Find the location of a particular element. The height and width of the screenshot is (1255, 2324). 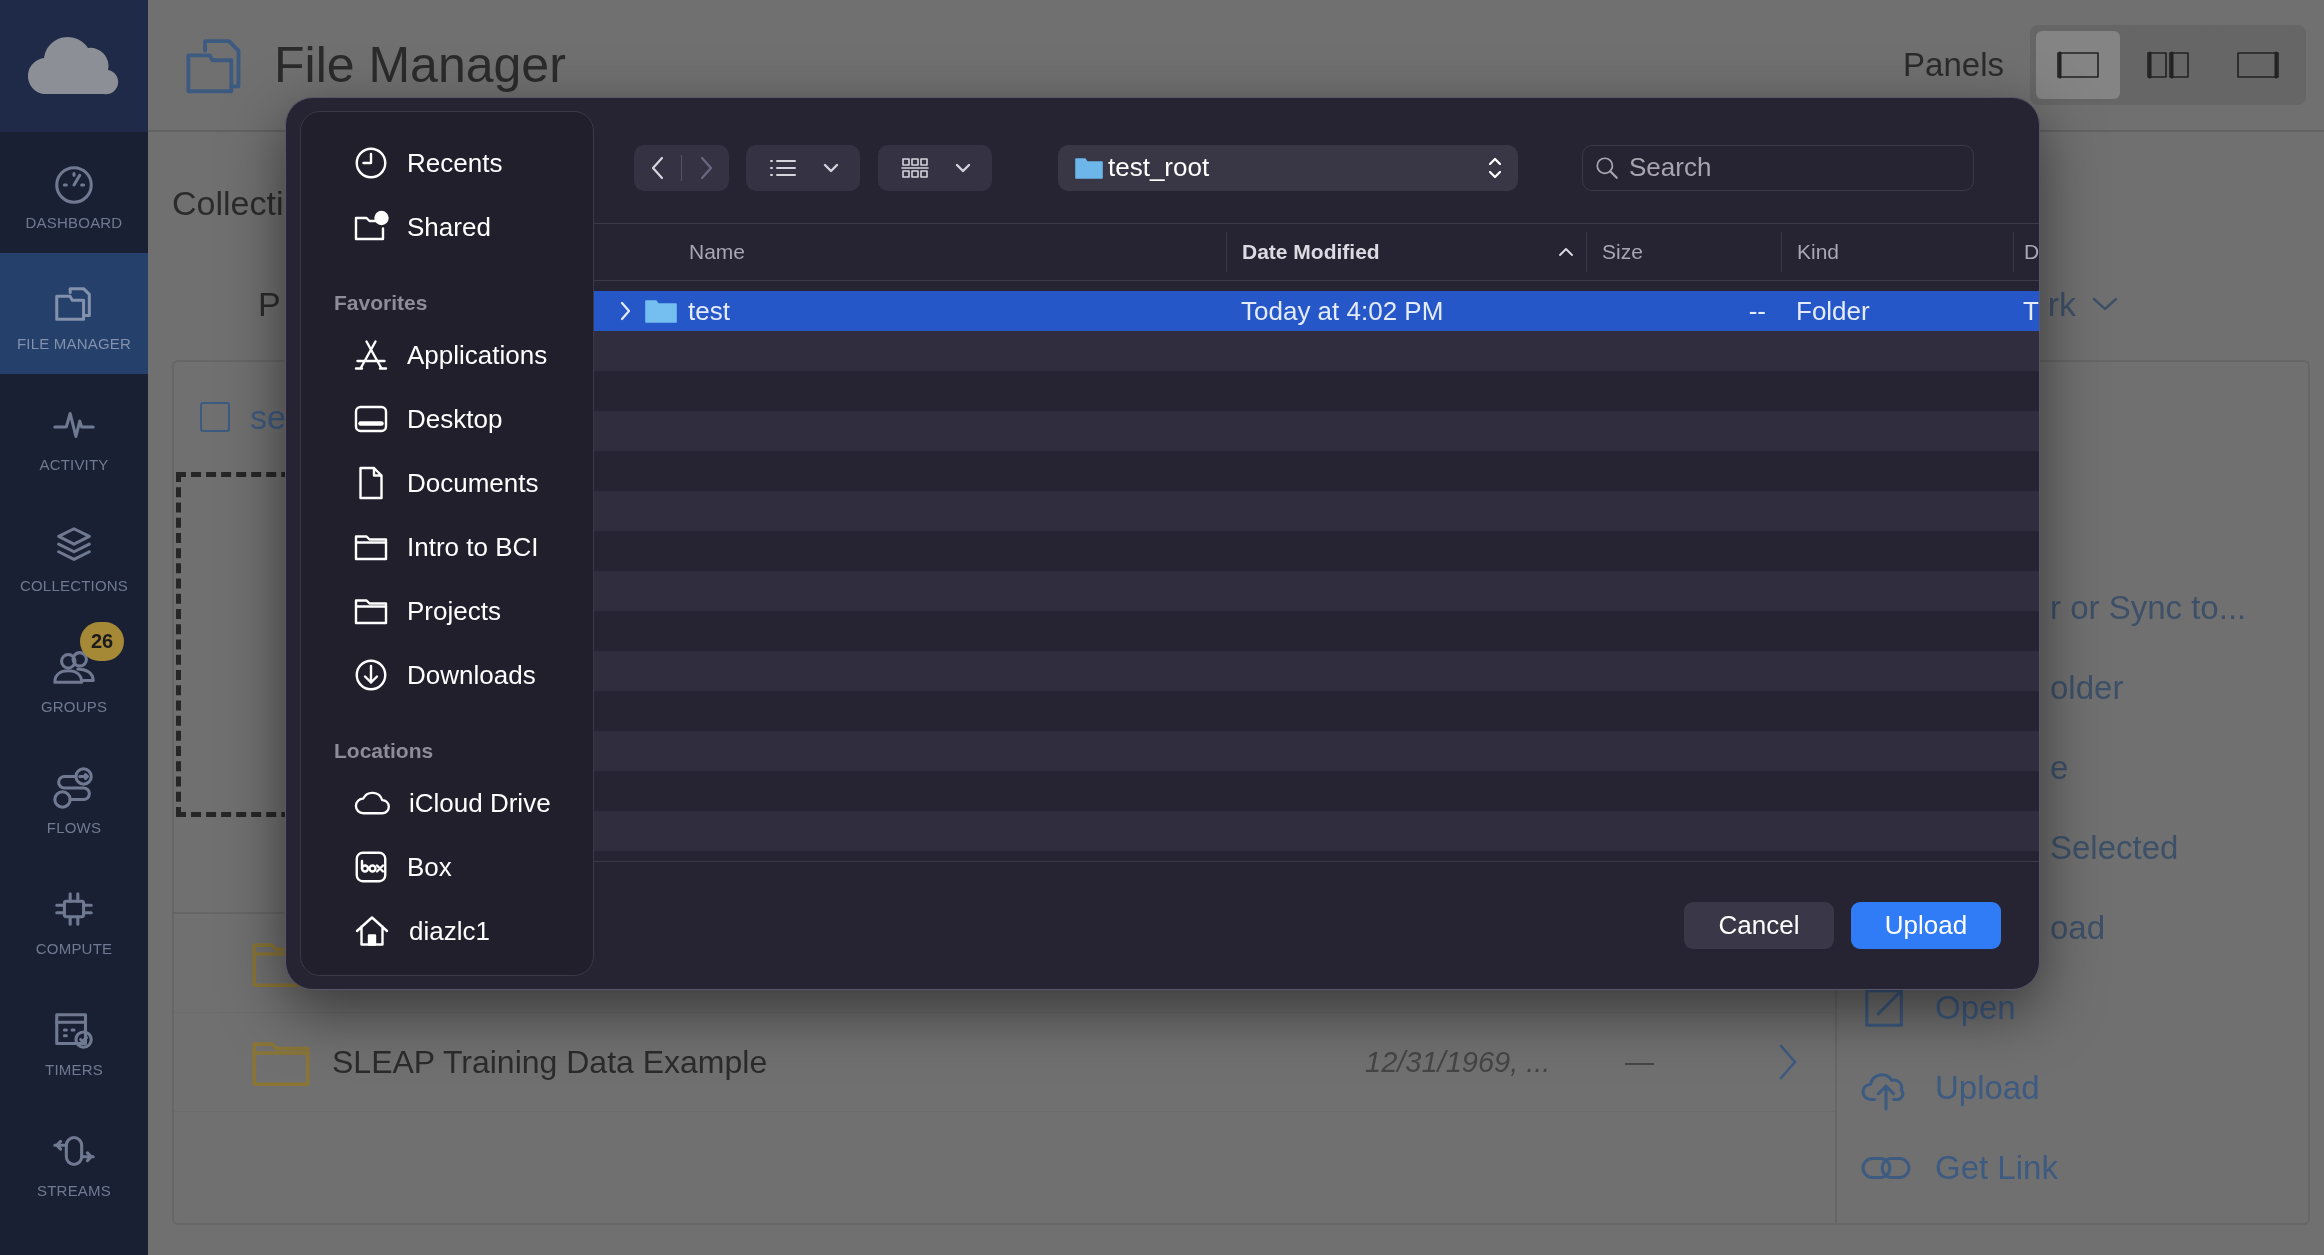

count-badge: 26 is located at coordinates (102, 641).